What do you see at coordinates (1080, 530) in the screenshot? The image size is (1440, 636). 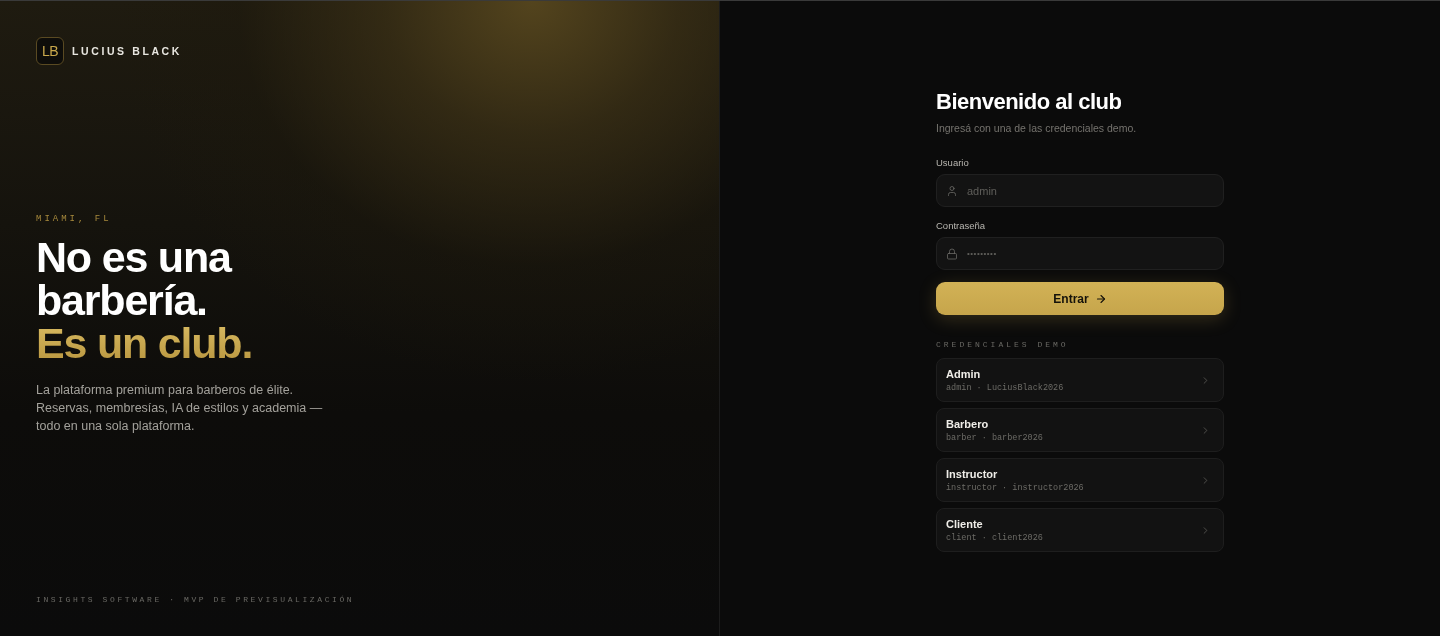 I see `credential-card: Cliente client · client2026` at bounding box center [1080, 530].